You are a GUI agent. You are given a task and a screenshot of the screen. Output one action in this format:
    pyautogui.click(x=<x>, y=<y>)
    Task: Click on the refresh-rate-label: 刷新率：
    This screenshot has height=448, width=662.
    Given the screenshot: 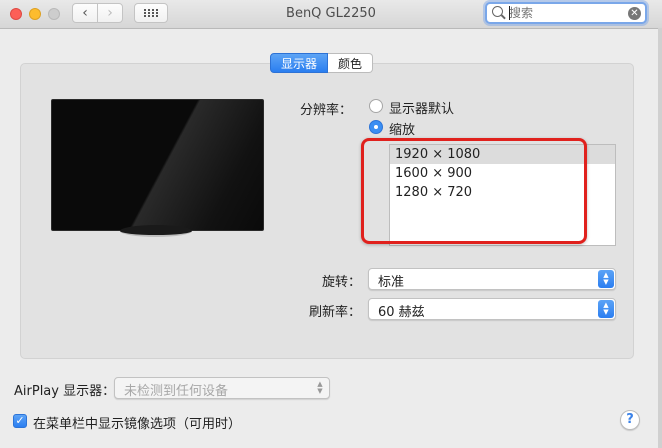 What is the action you would take?
    pyautogui.click(x=335, y=312)
    